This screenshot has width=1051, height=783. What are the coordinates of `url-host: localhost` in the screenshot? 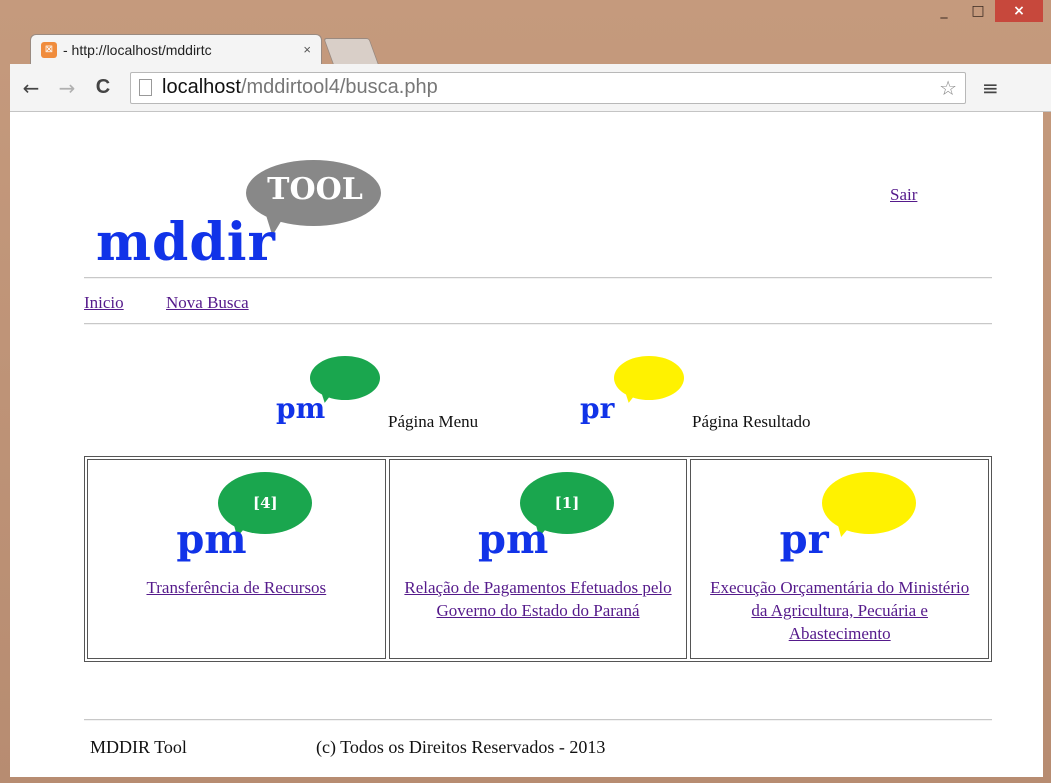 It's located at (201, 87).